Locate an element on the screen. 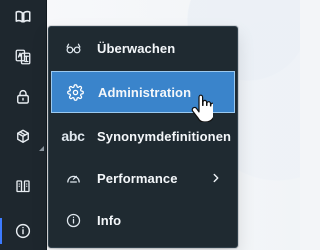 Image resolution: width=320 pixels, height=250 pixels. rail-item-book is located at coordinates (23, 17).